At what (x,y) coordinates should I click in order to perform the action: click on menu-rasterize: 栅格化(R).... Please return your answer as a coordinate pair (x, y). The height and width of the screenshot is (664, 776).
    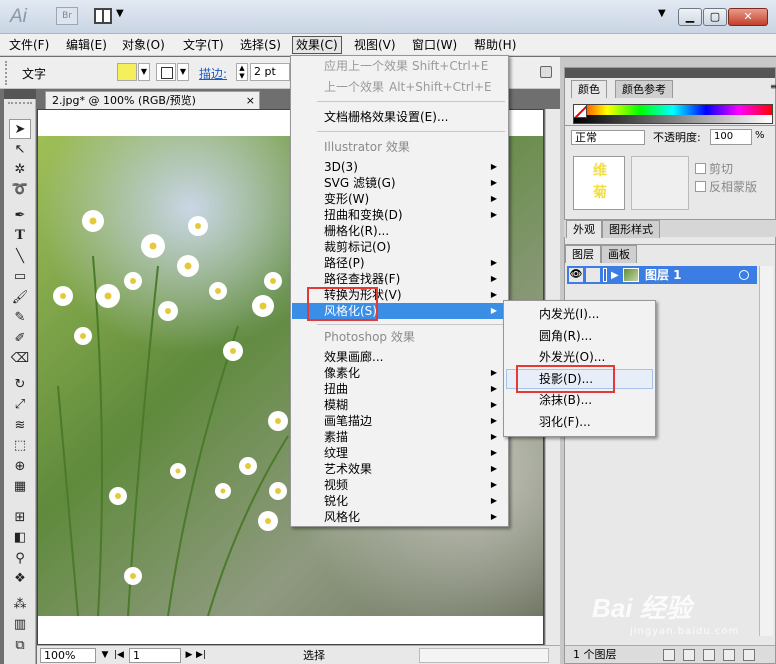
    Looking at the image, I should click on (399, 231).